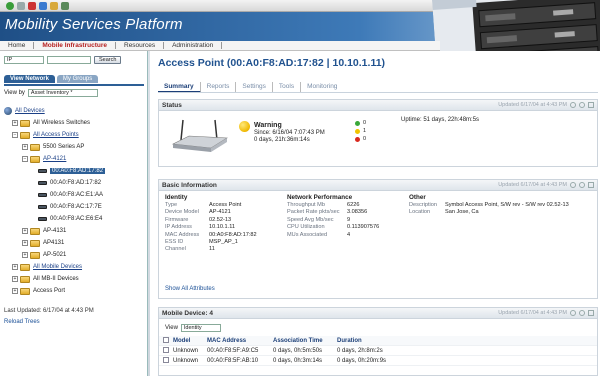 The image size is (600, 376). I want to click on identity-heading: Identity, so click(176, 197).